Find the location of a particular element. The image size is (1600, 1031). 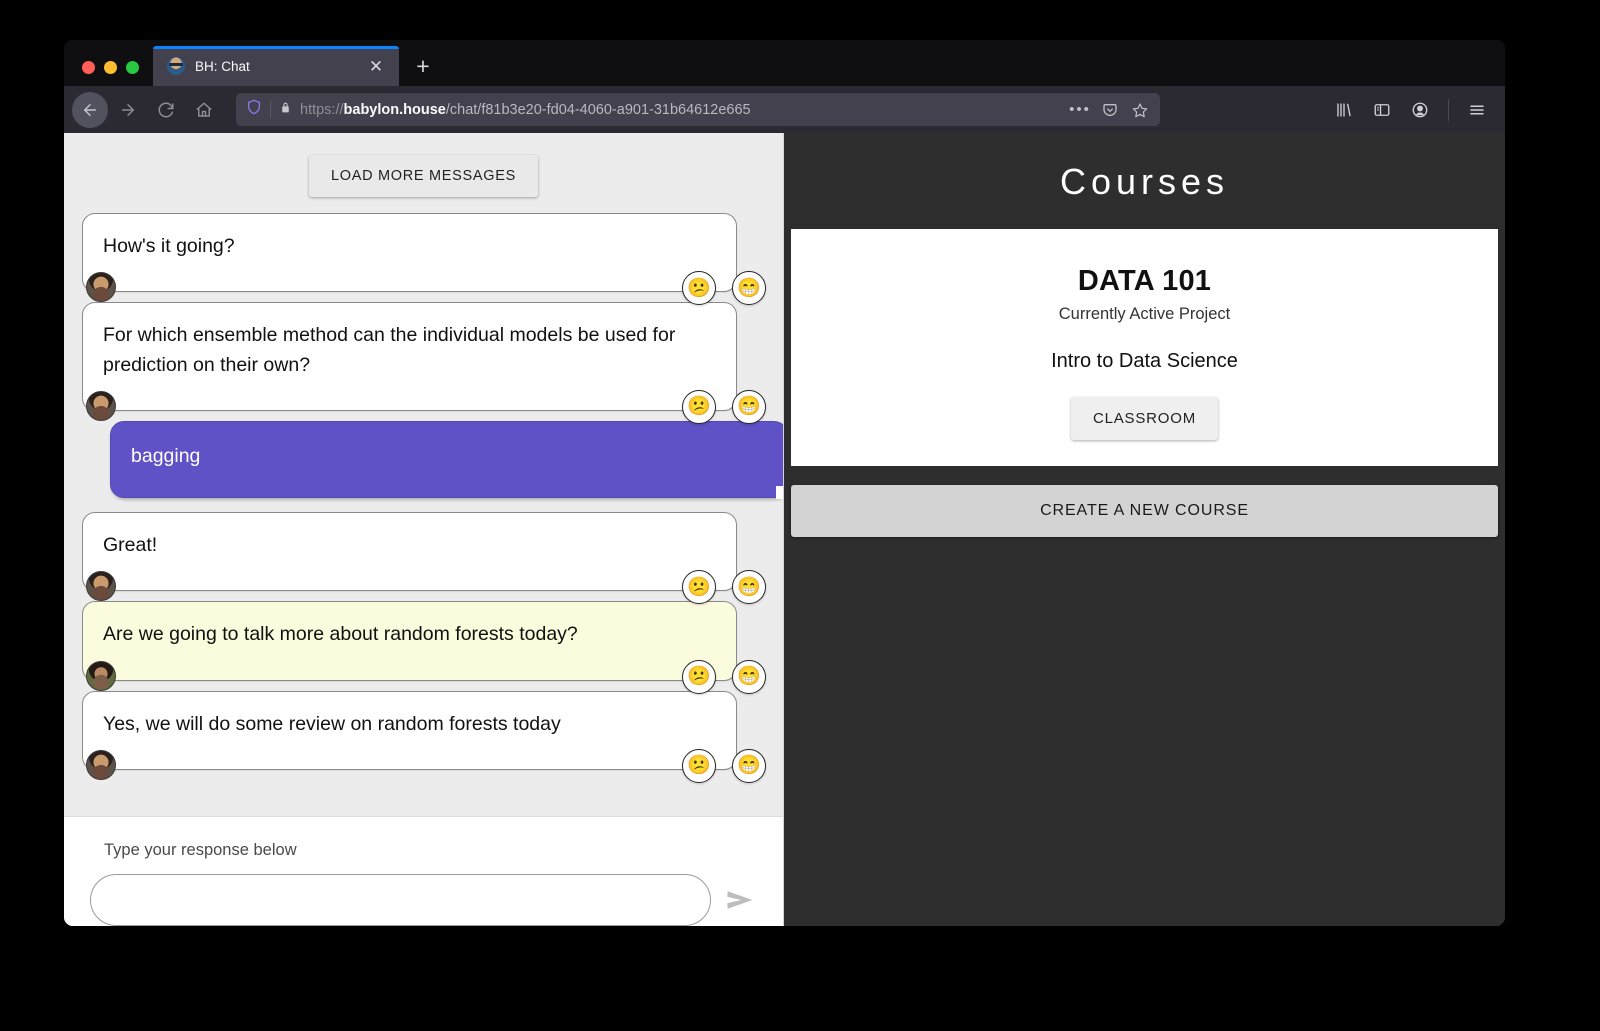

close-window-button is located at coordinates (88, 67).